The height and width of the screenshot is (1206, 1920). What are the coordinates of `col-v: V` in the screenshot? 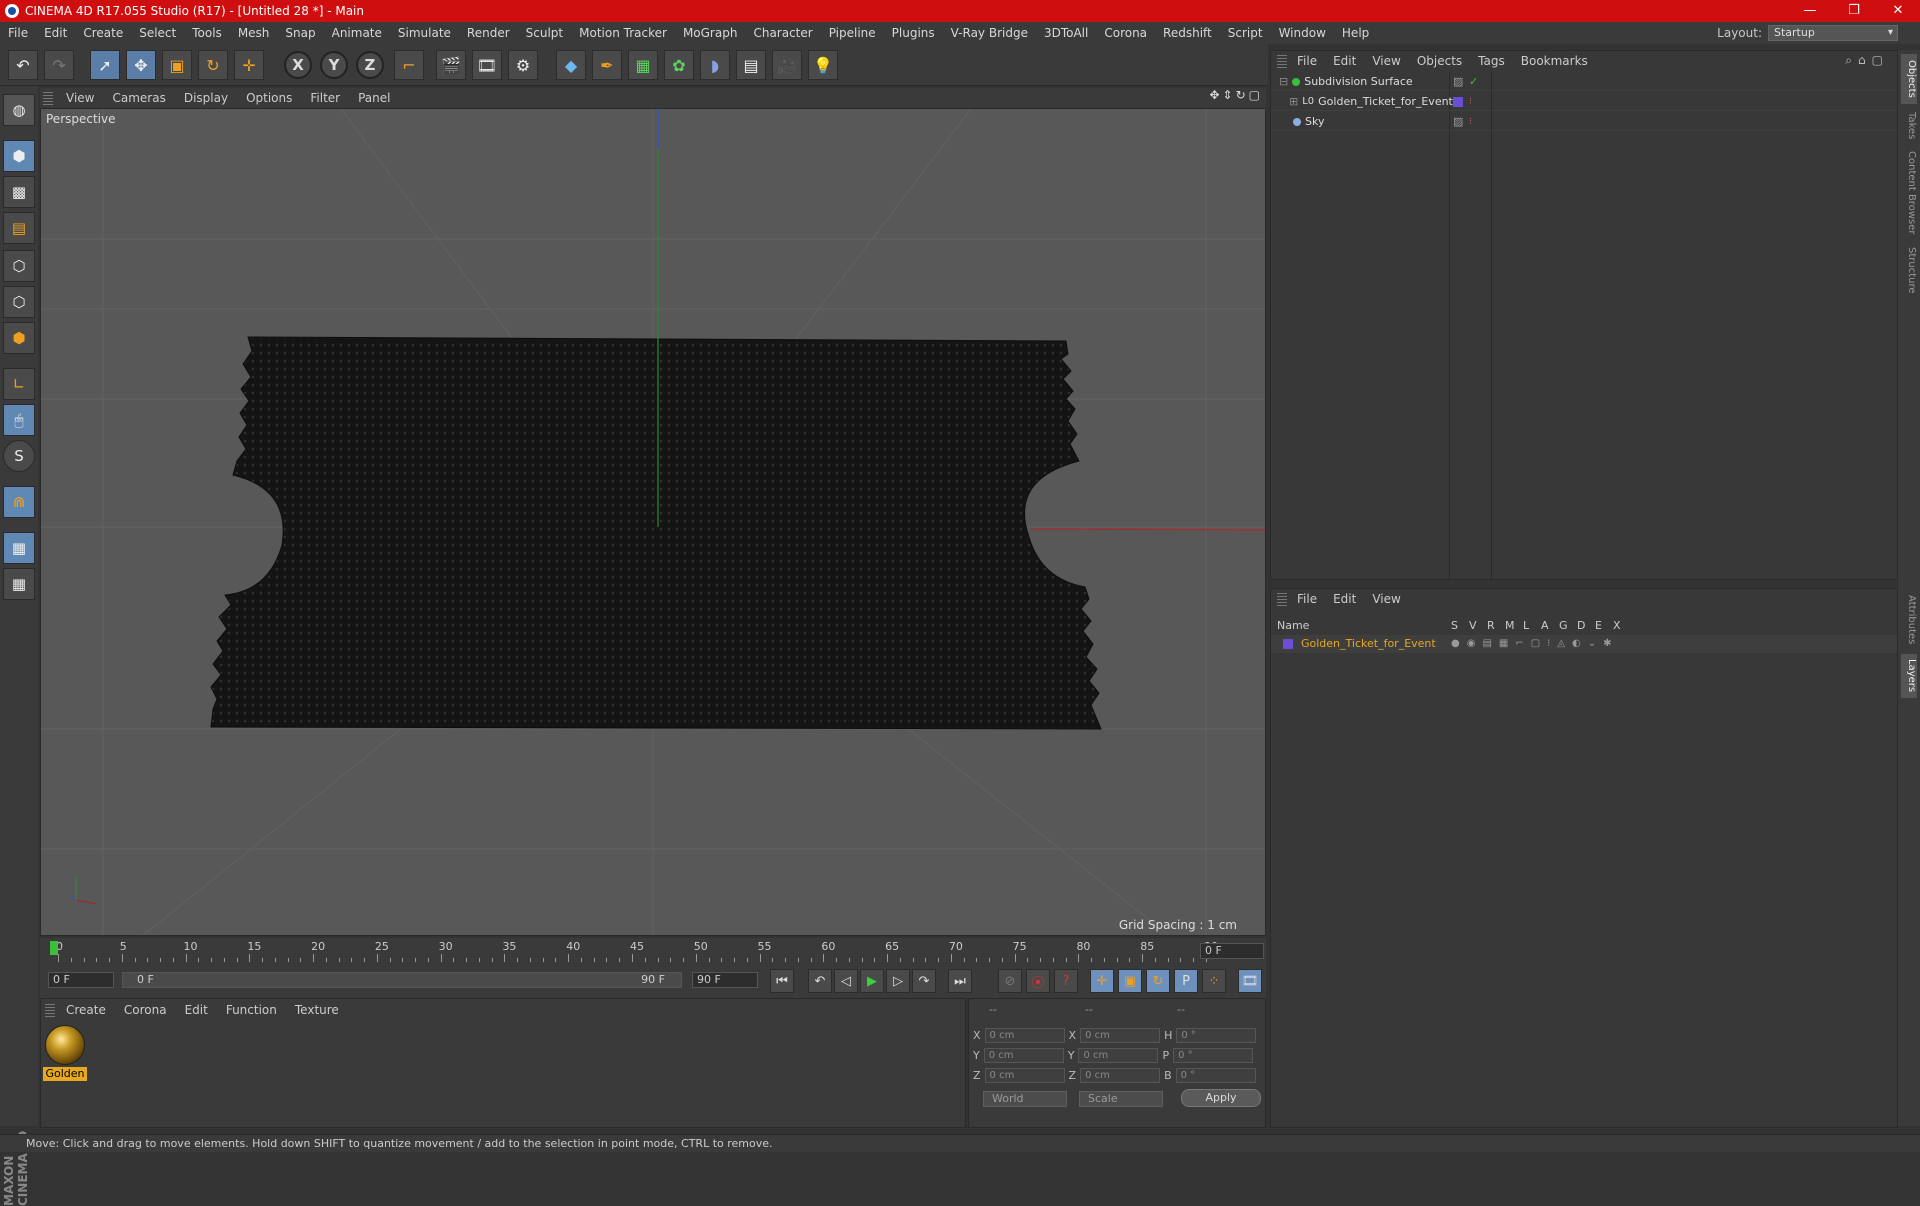 It's located at (1473, 625).